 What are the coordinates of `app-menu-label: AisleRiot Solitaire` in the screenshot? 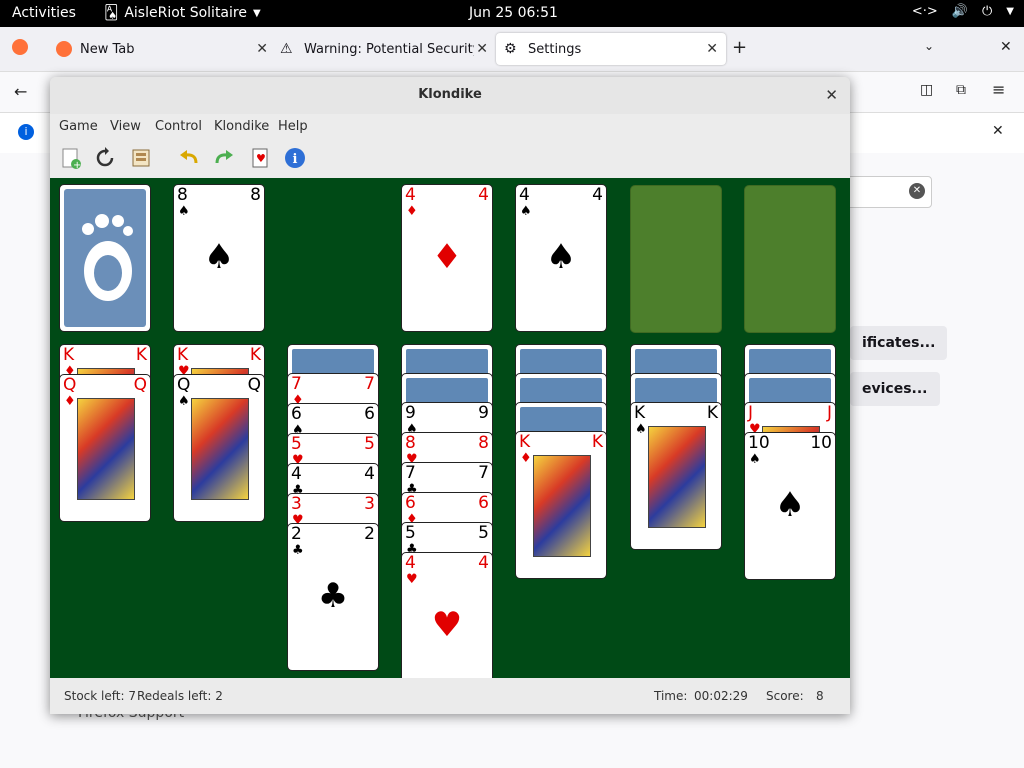 It's located at (185, 13).